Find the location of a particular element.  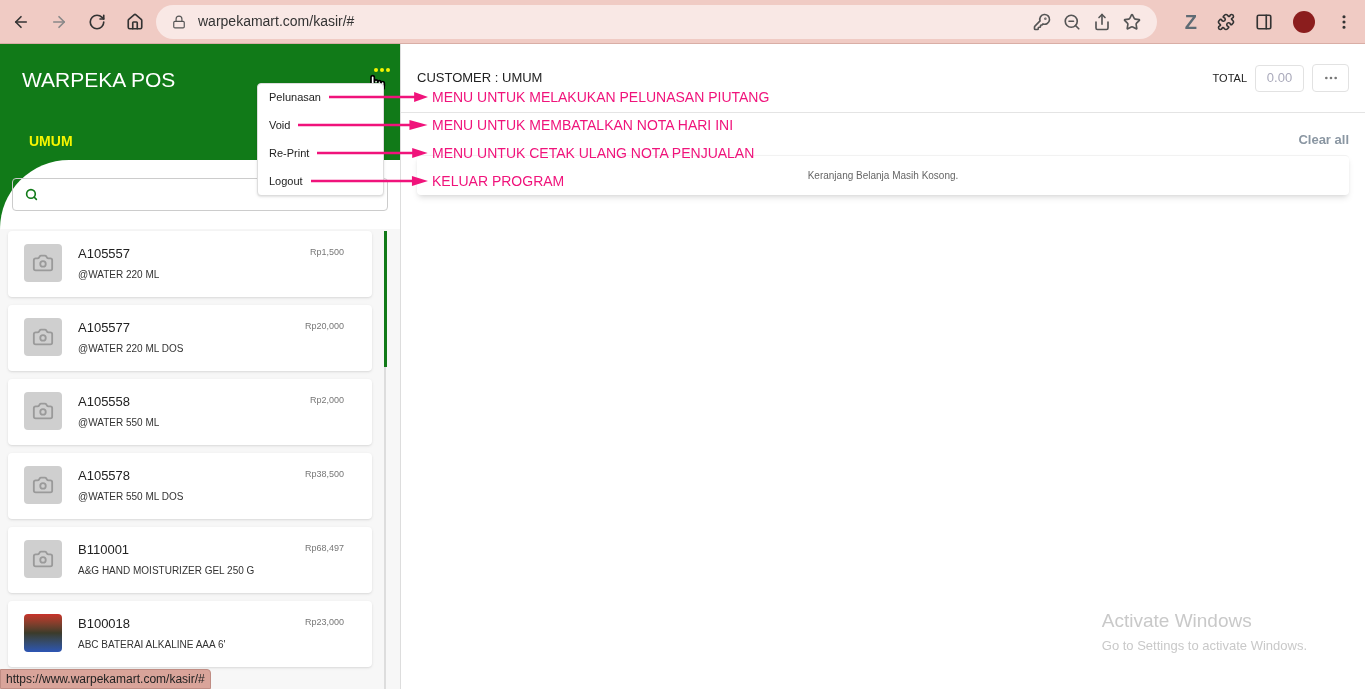

product-card: A105577 @WATER 220 ML DOS Rp20,000 is located at coordinates (190, 338).